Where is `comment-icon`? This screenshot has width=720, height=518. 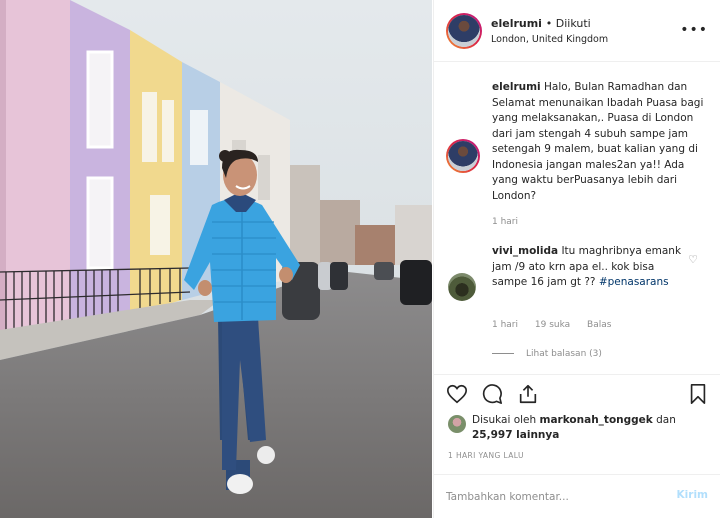
comment-icon is located at coordinates (492, 394).